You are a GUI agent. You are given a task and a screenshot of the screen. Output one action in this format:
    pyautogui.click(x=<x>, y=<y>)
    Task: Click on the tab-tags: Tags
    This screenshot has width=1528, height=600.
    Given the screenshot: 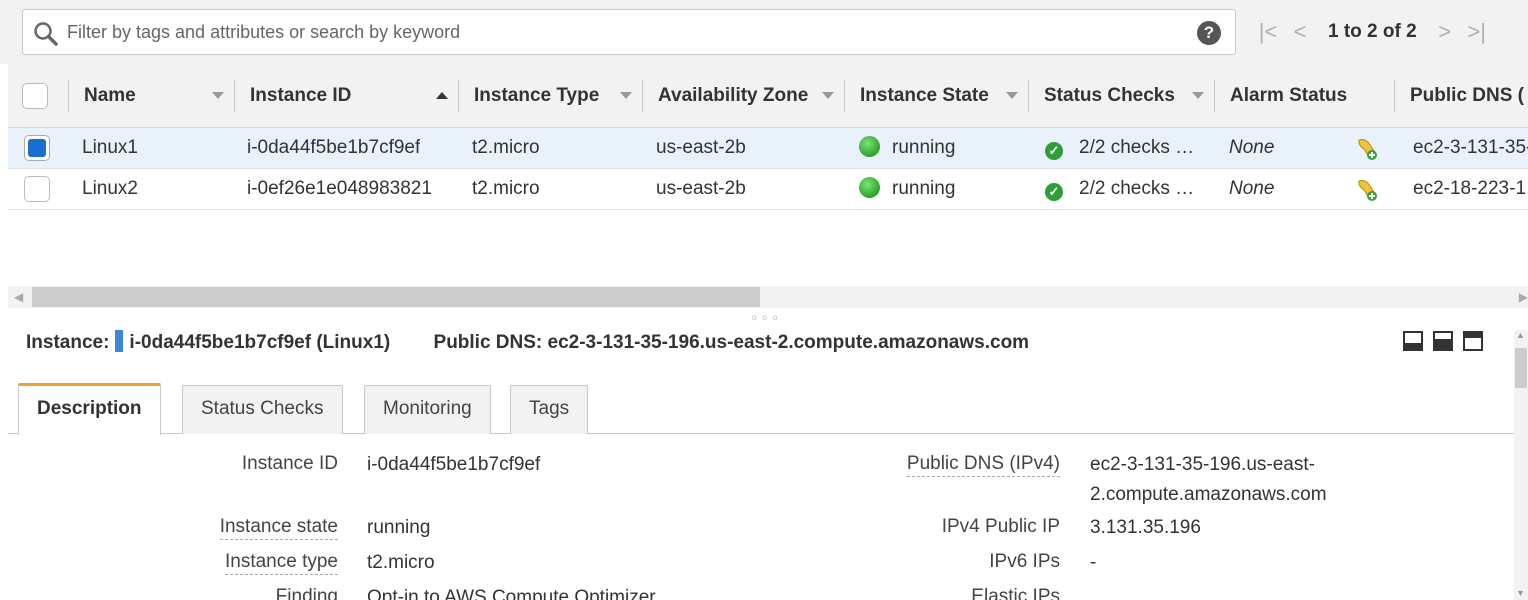 What is the action you would take?
    pyautogui.click(x=549, y=409)
    